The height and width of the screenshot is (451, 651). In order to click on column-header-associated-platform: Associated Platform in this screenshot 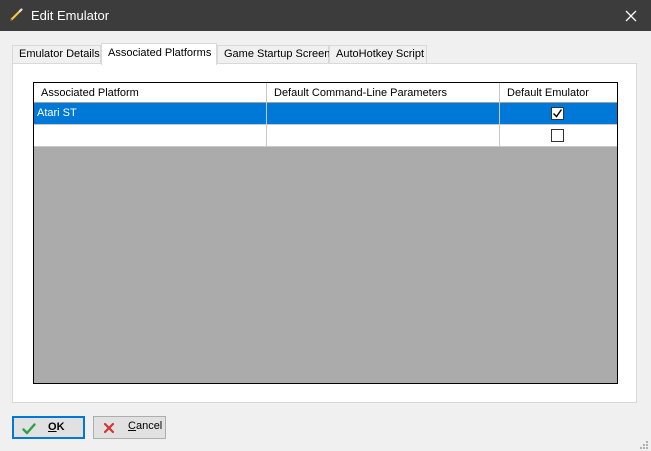, I will do `click(150, 93)`.